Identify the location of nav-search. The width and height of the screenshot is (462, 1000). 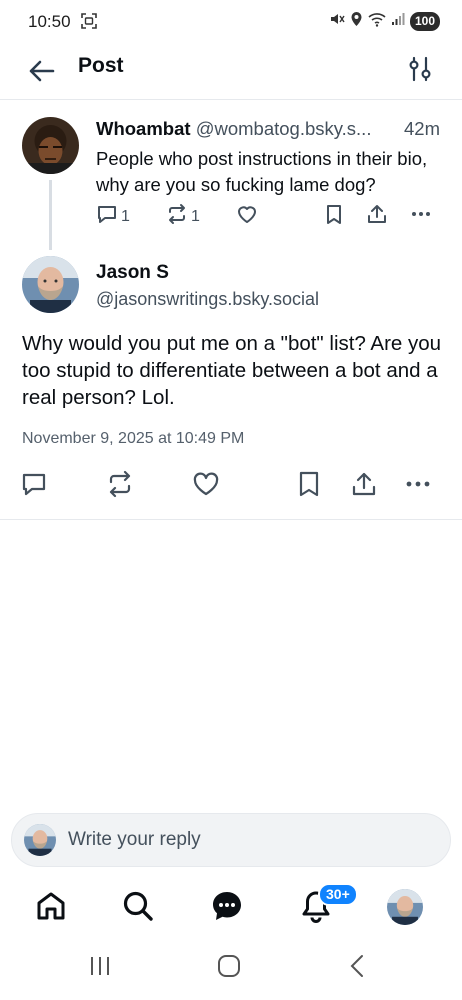
(138, 908).